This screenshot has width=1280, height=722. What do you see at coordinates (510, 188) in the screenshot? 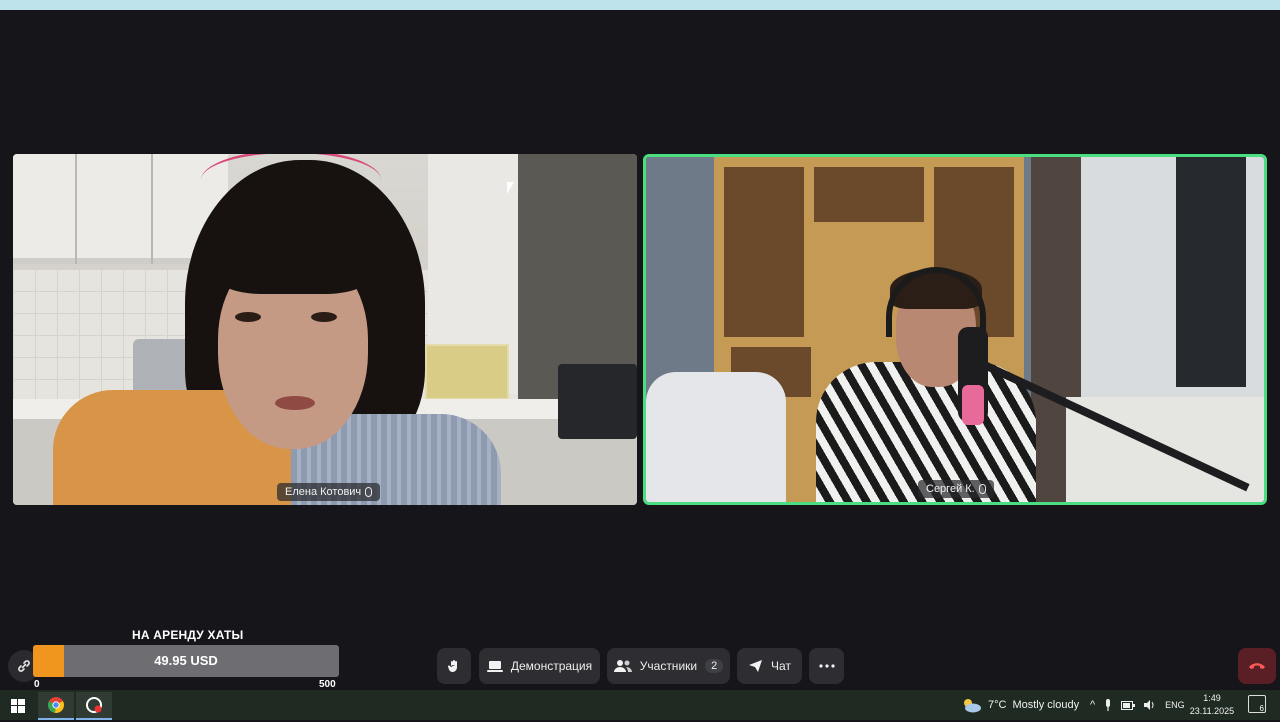
I see `mouse-cursor-icon` at bounding box center [510, 188].